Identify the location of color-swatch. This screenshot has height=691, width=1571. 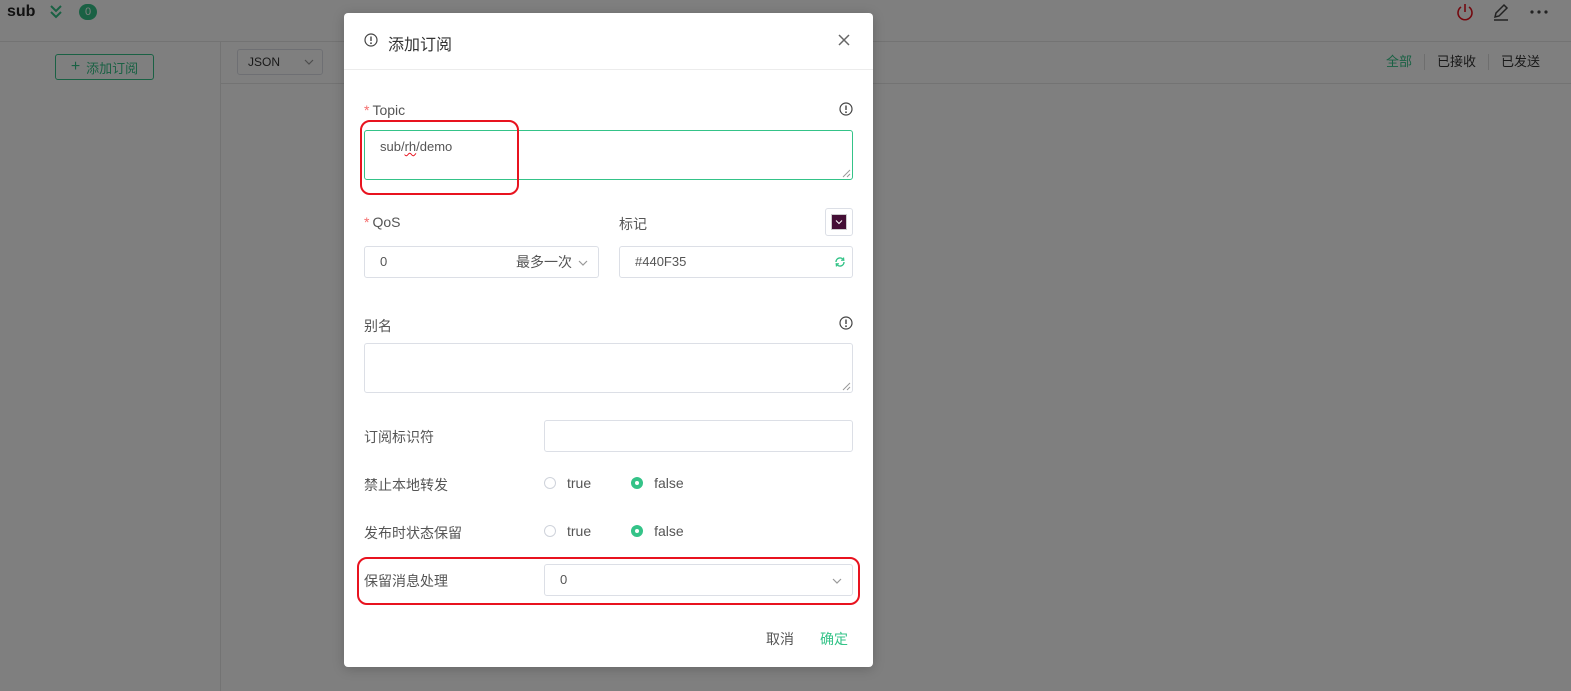
(839, 222).